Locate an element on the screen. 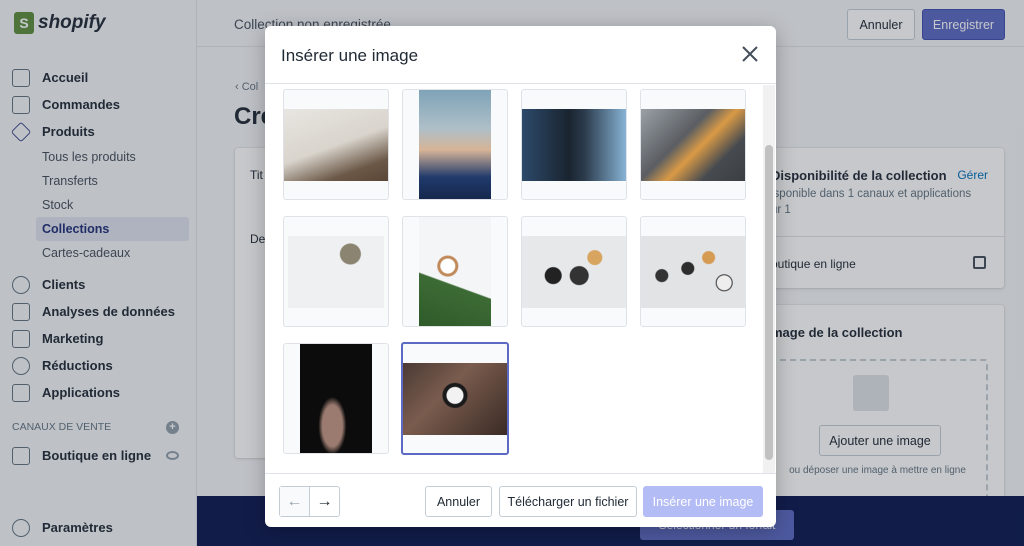 The height and width of the screenshot is (546, 1024). pagination: ← → is located at coordinates (309, 501).